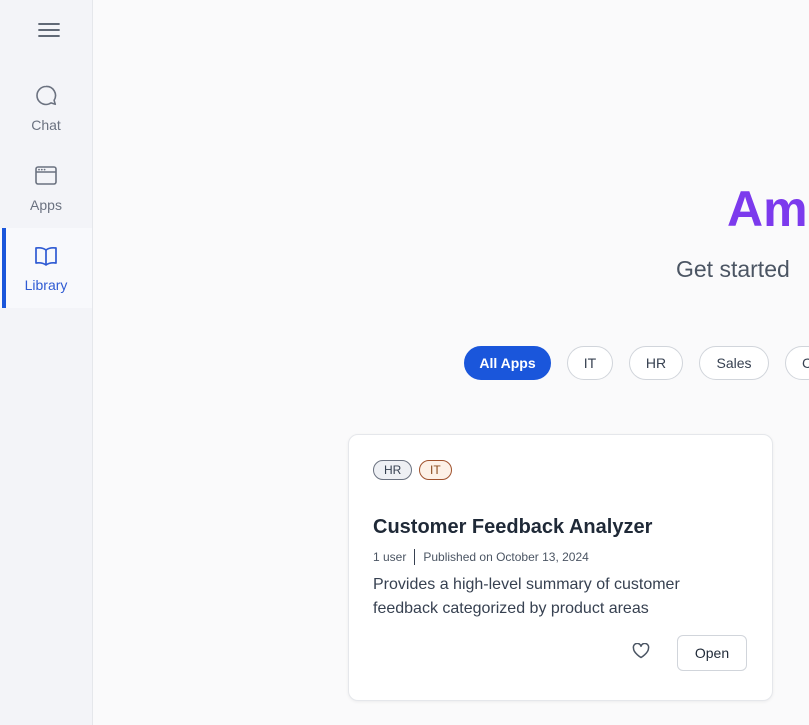  I want to click on tag-it: IT, so click(435, 470).